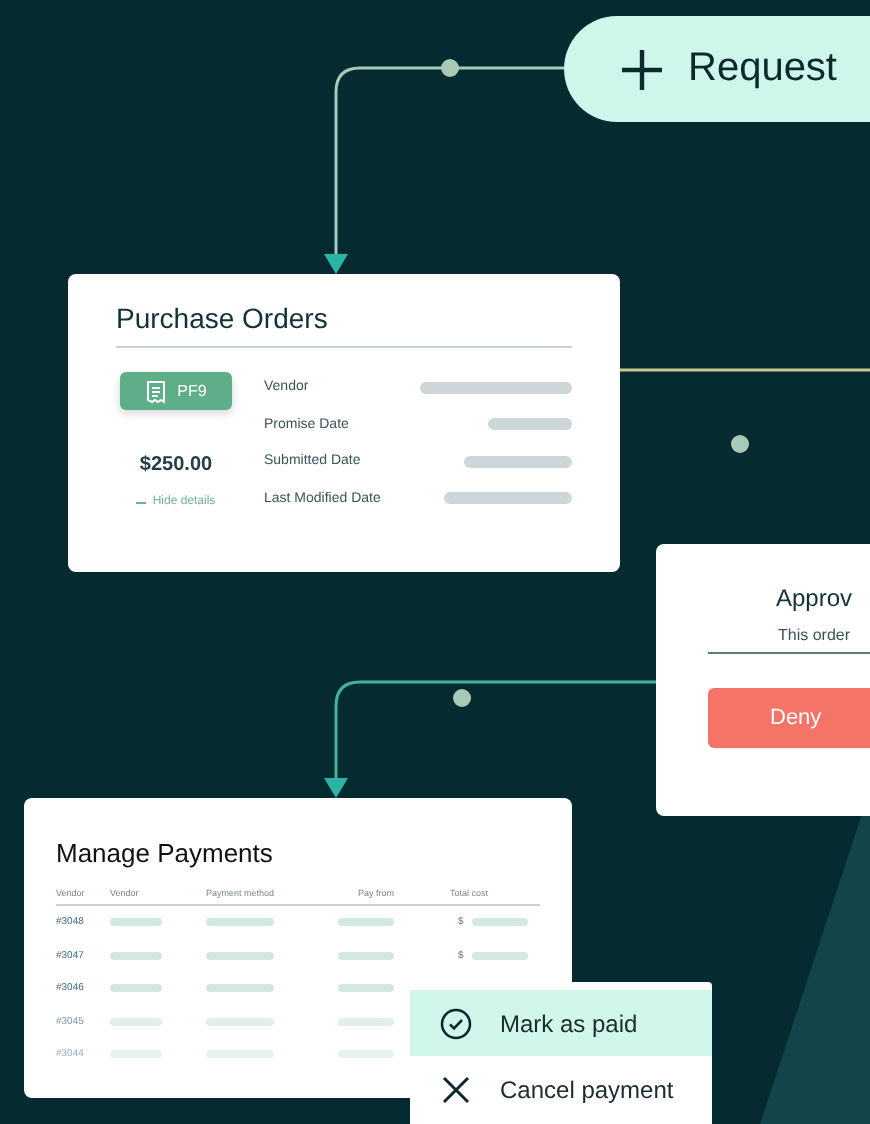  Describe the element at coordinates (155, 391) in the screenshot. I see `receipt-icon` at that location.